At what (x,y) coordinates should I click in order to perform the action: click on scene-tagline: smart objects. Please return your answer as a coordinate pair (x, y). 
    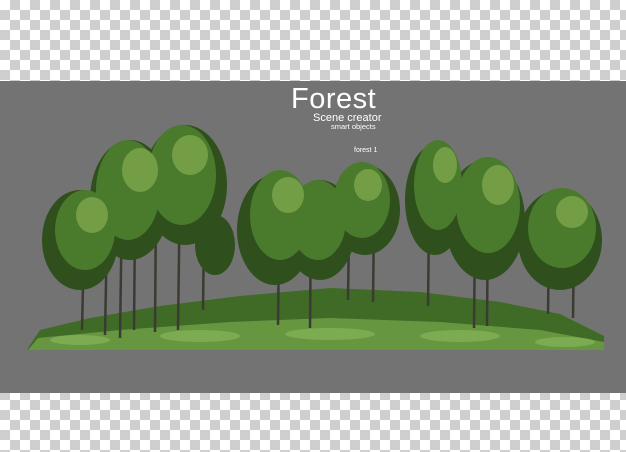
    Looking at the image, I should click on (353, 126).